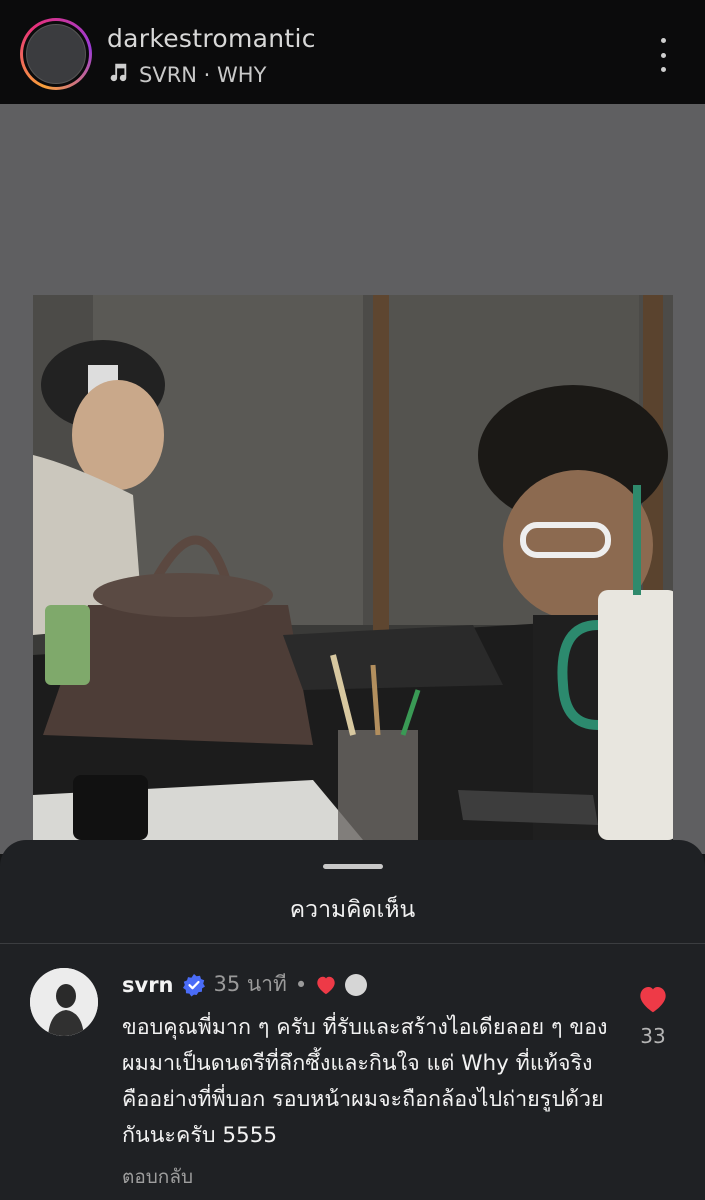 The width and height of the screenshot is (705, 1200). What do you see at coordinates (356, 984) in the screenshot?
I see `reactor-avatar` at bounding box center [356, 984].